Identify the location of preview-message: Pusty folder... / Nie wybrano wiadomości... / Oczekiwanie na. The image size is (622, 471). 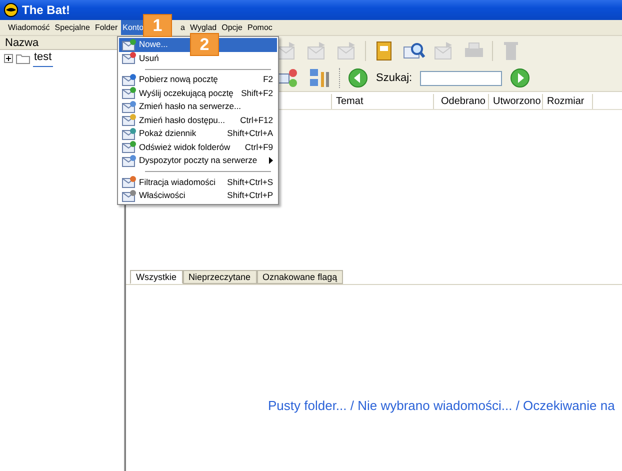
(441, 405).